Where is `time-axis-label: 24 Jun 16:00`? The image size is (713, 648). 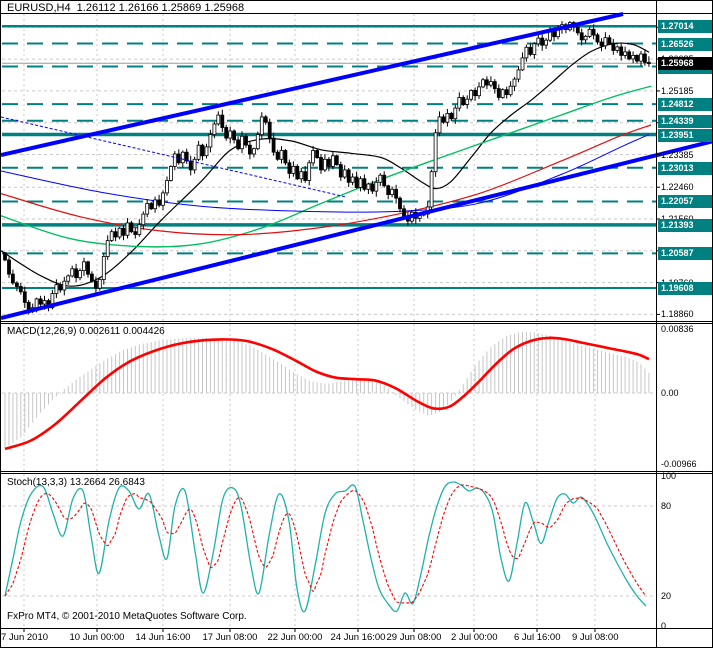
time-axis-label: 24 Jun 16:00 is located at coordinates (358, 637).